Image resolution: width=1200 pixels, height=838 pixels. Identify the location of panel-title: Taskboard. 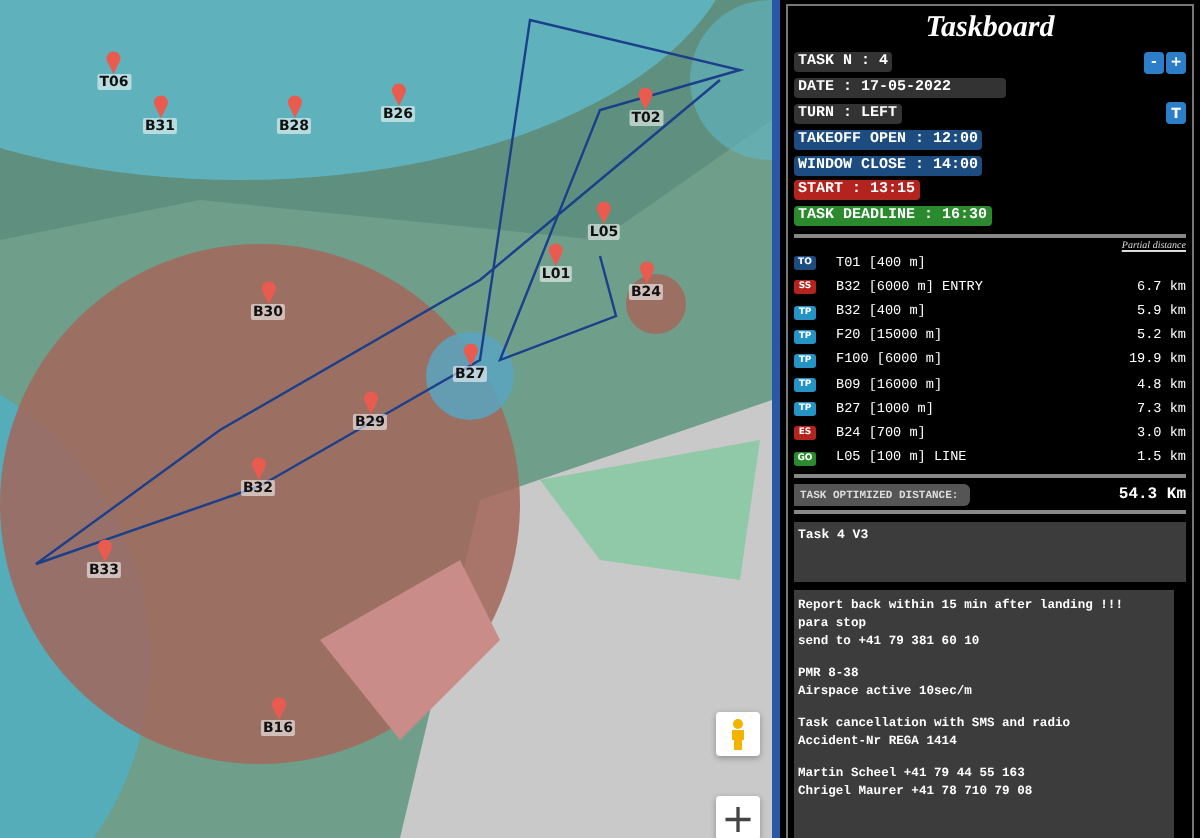
(990, 29).